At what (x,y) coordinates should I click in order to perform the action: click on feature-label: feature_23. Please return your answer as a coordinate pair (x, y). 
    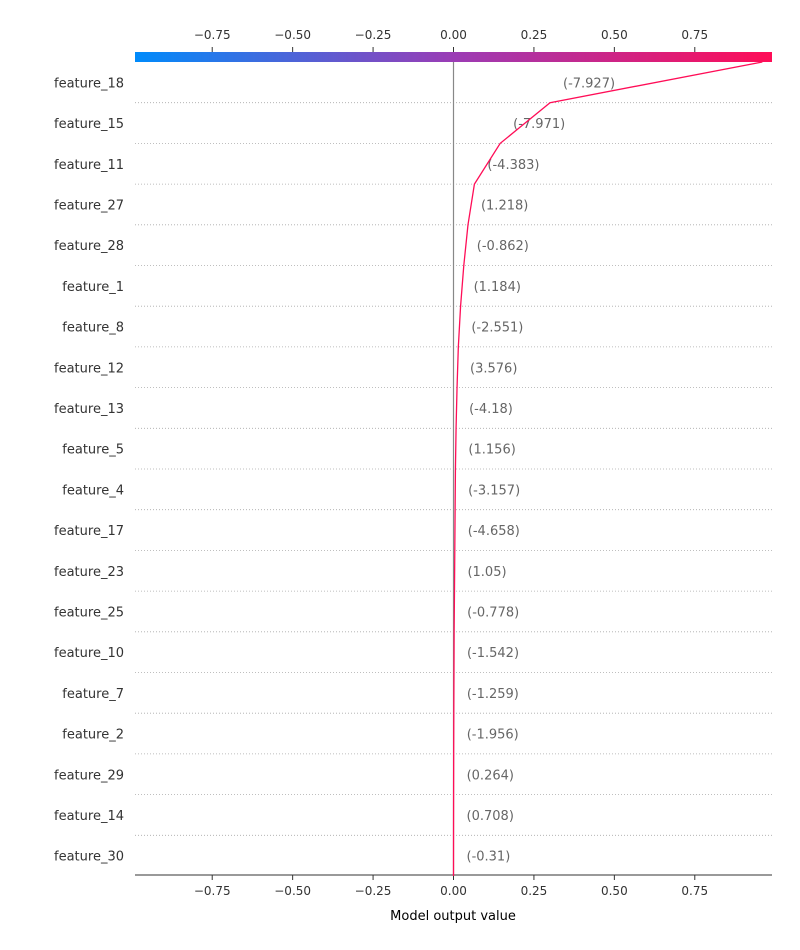
    Looking at the image, I should click on (89, 572).